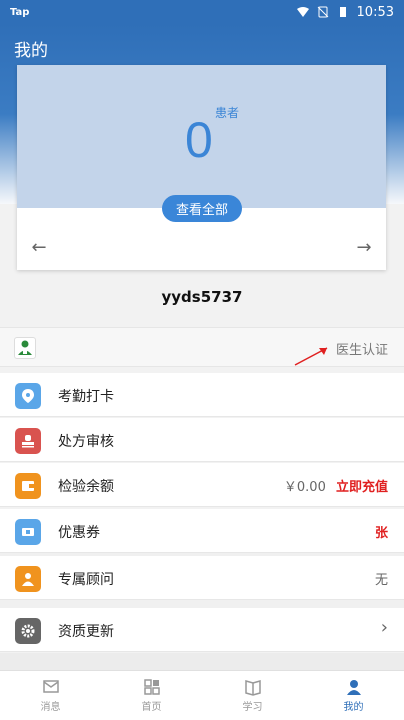 This screenshot has height=720, width=404. Describe the element at coordinates (28, 532) in the screenshot. I see `ticket-icon` at that location.